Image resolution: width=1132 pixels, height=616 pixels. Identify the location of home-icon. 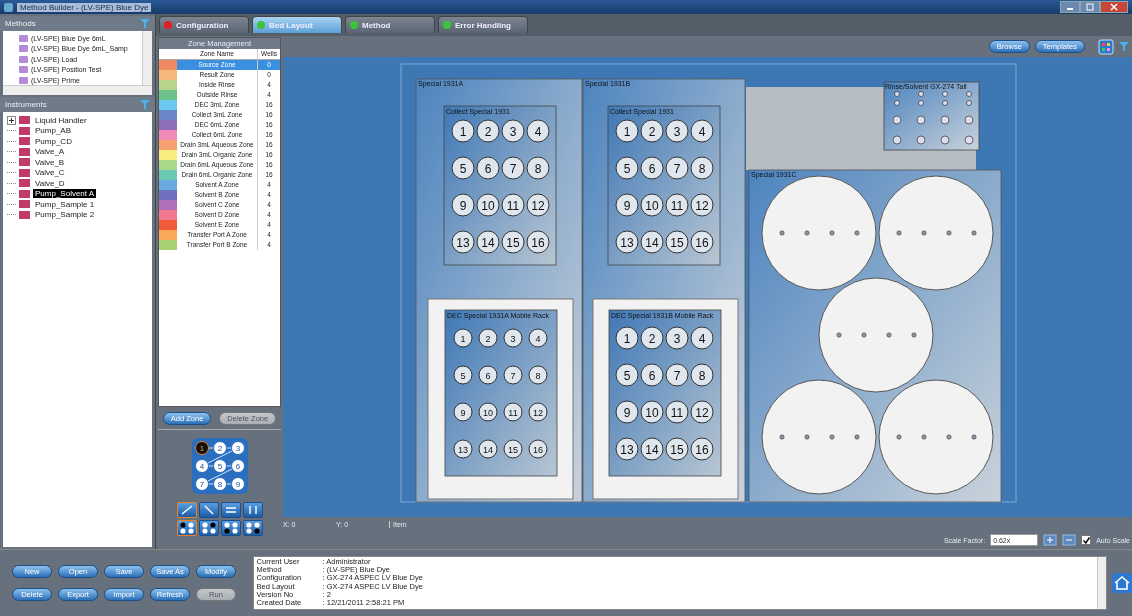
(1122, 583).